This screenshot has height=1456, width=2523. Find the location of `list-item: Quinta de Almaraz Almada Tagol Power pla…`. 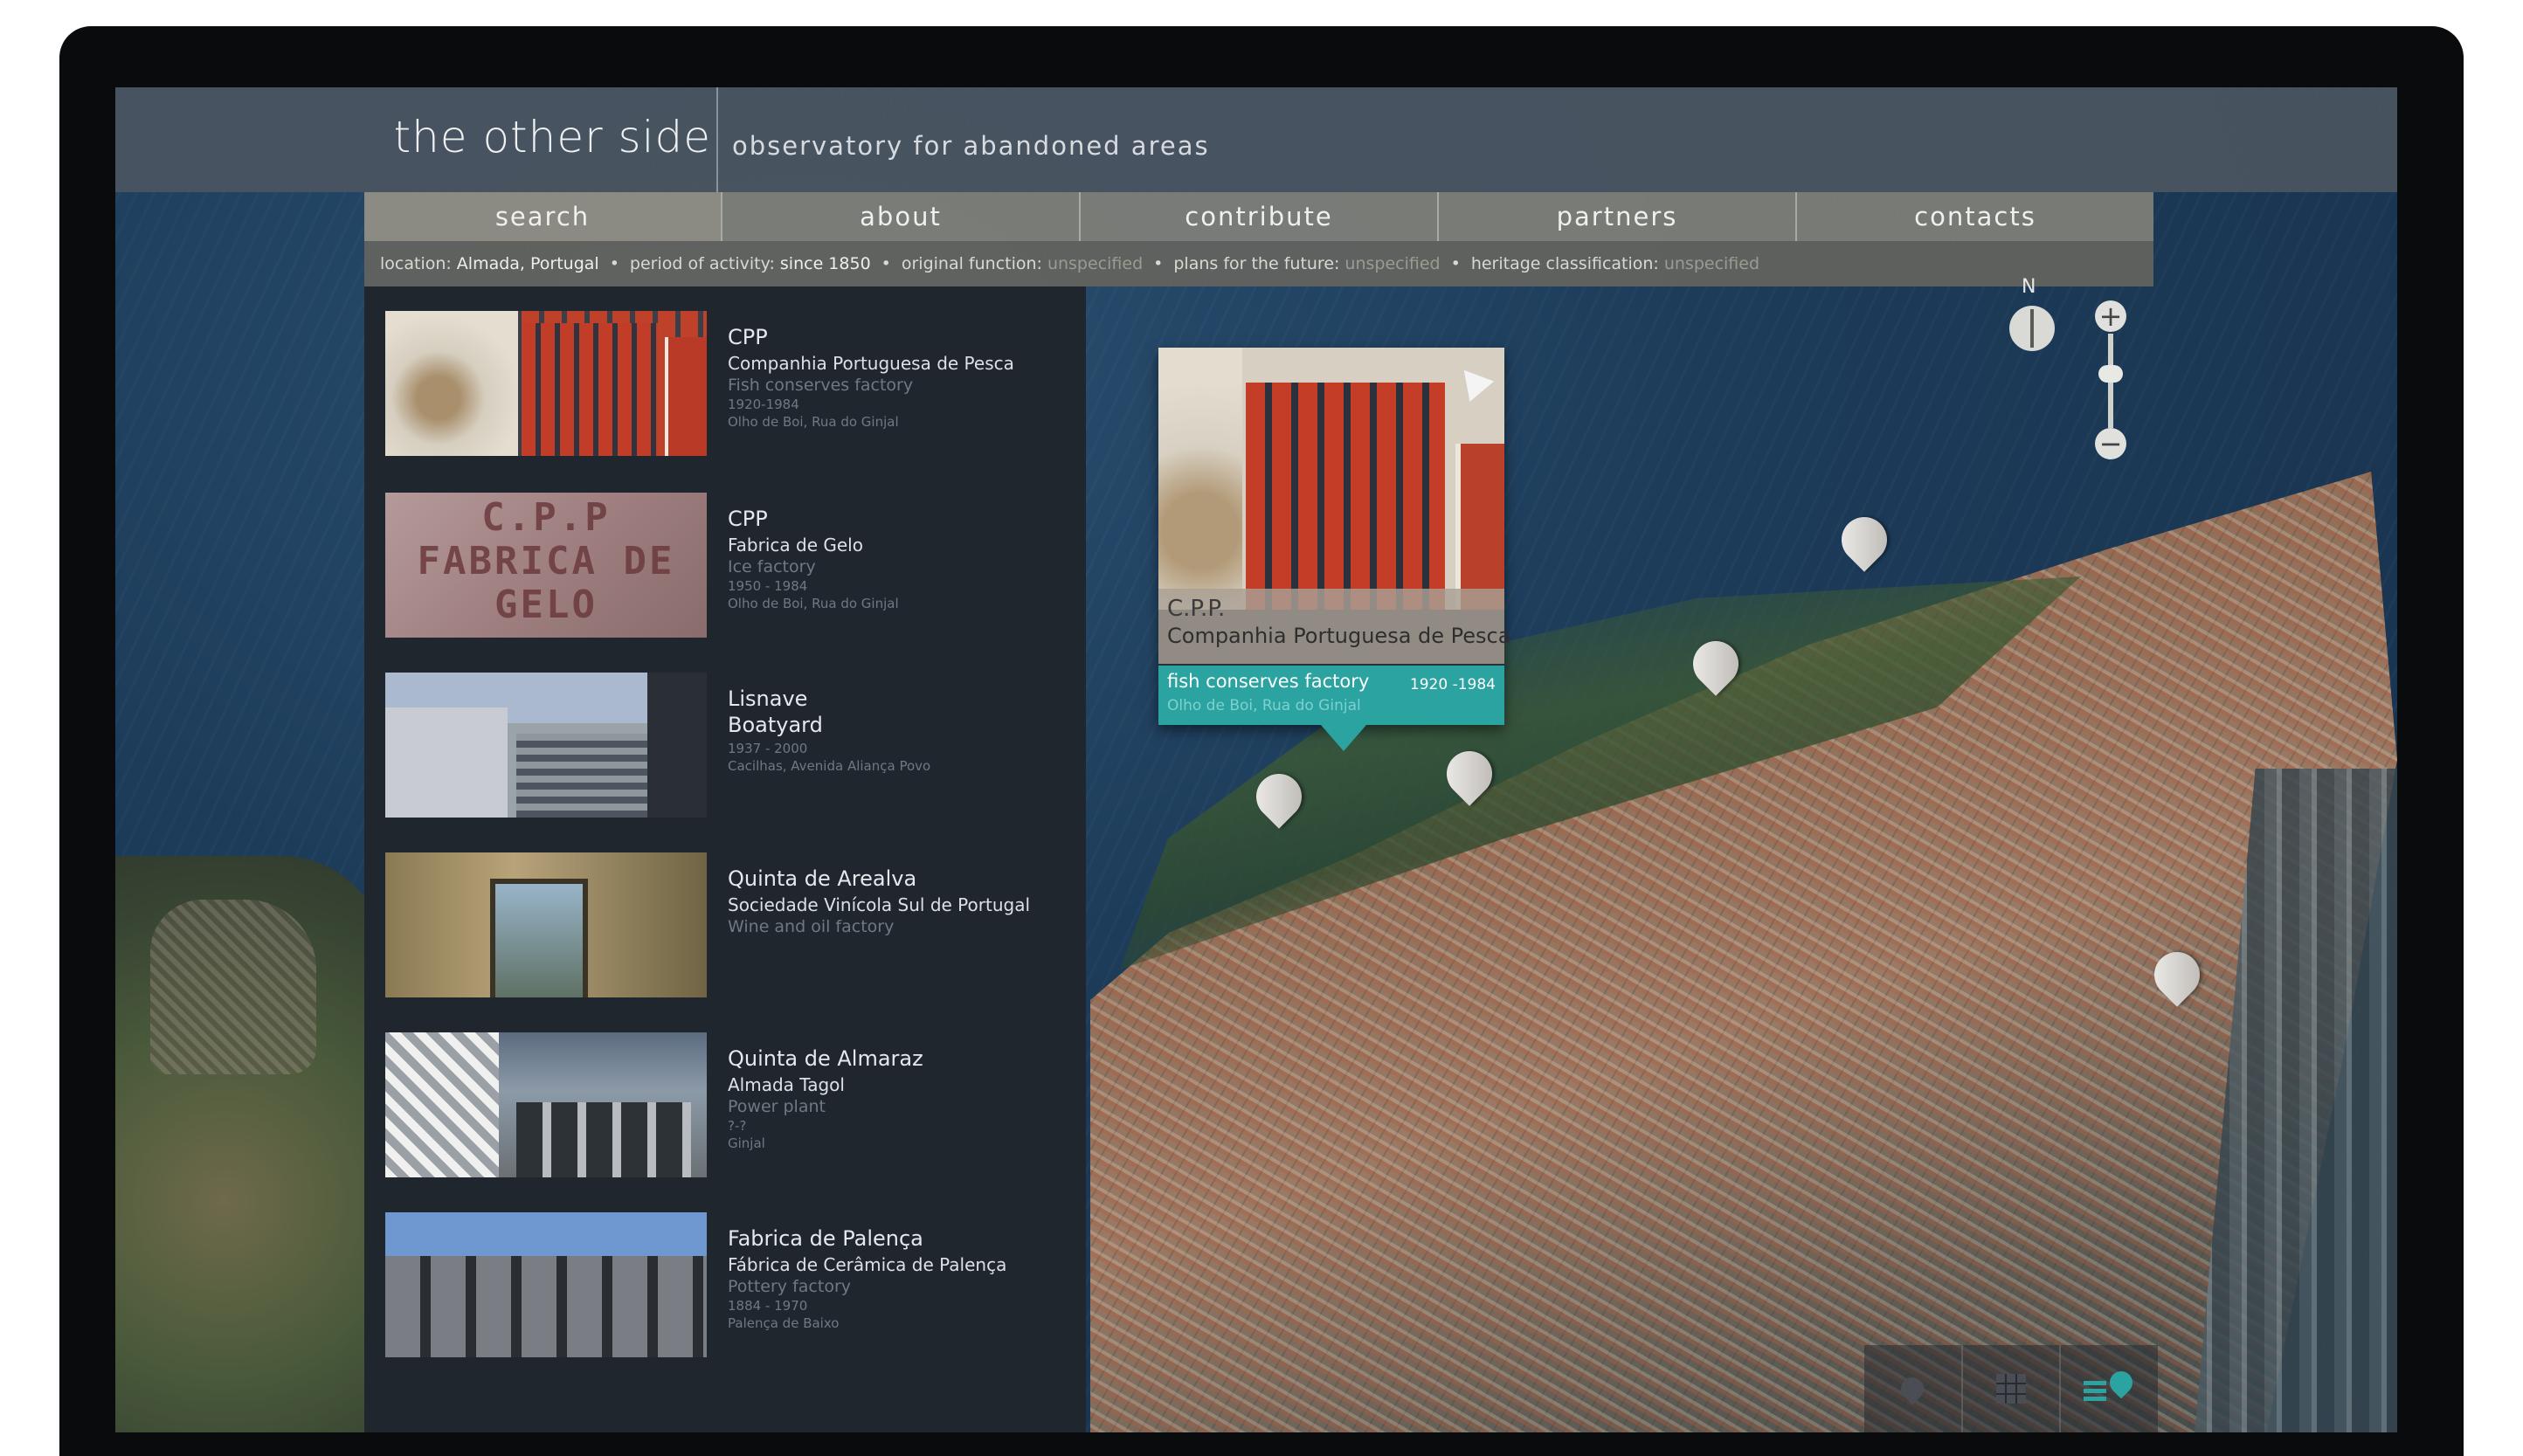

list-item: Quinta de Almaraz Almada Tagol Power pla… is located at coordinates (726, 1106).